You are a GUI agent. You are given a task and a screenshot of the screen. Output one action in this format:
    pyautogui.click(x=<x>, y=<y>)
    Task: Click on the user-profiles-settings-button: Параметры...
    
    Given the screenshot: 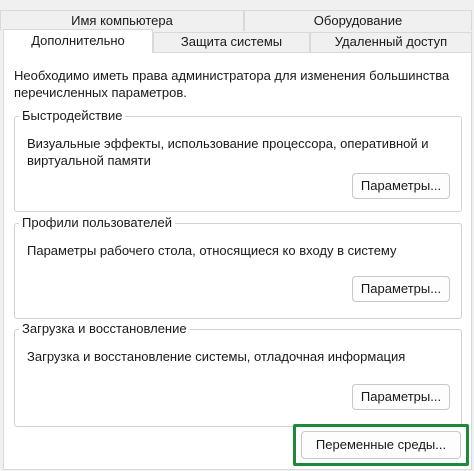 What is the action you would take?
    pyautogui.click(x=401, y=289)
    